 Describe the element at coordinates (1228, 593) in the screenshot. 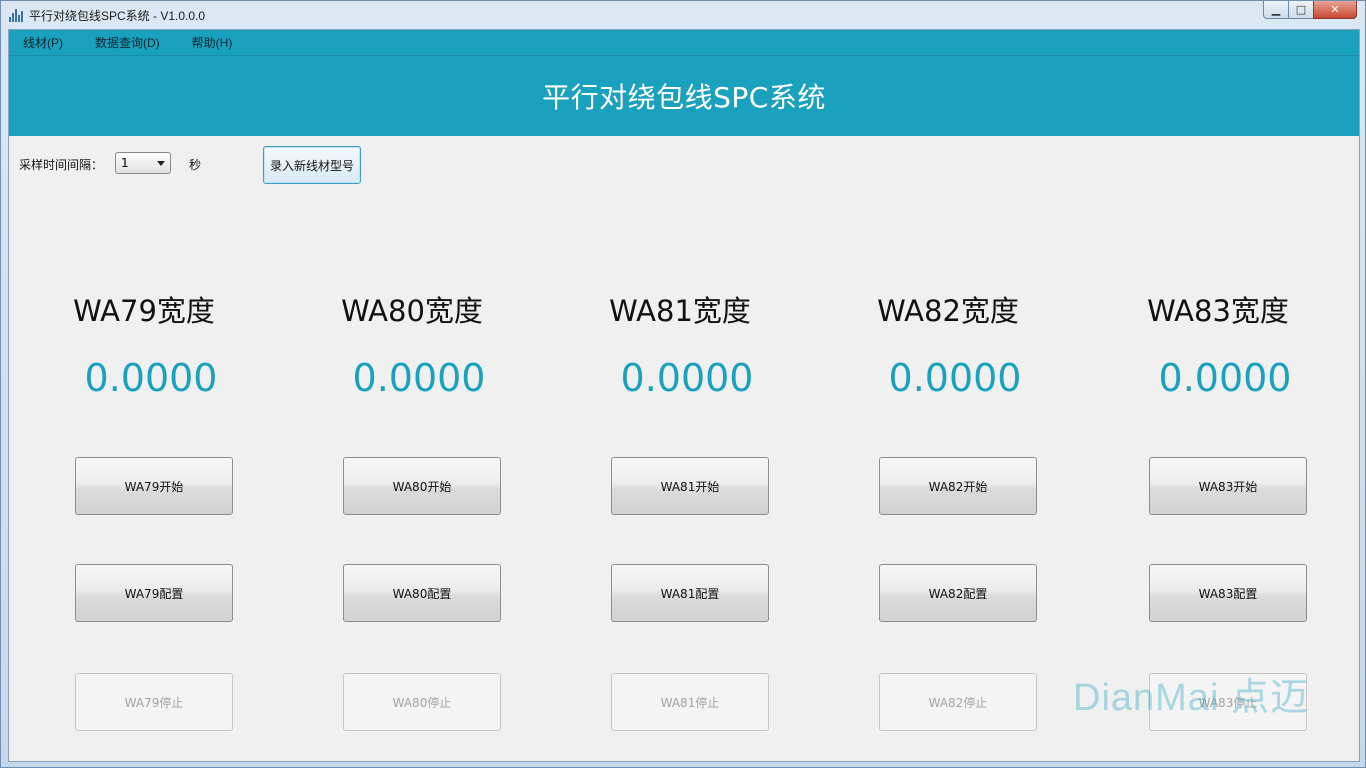

I see `config-button: WA83配置` at that location.